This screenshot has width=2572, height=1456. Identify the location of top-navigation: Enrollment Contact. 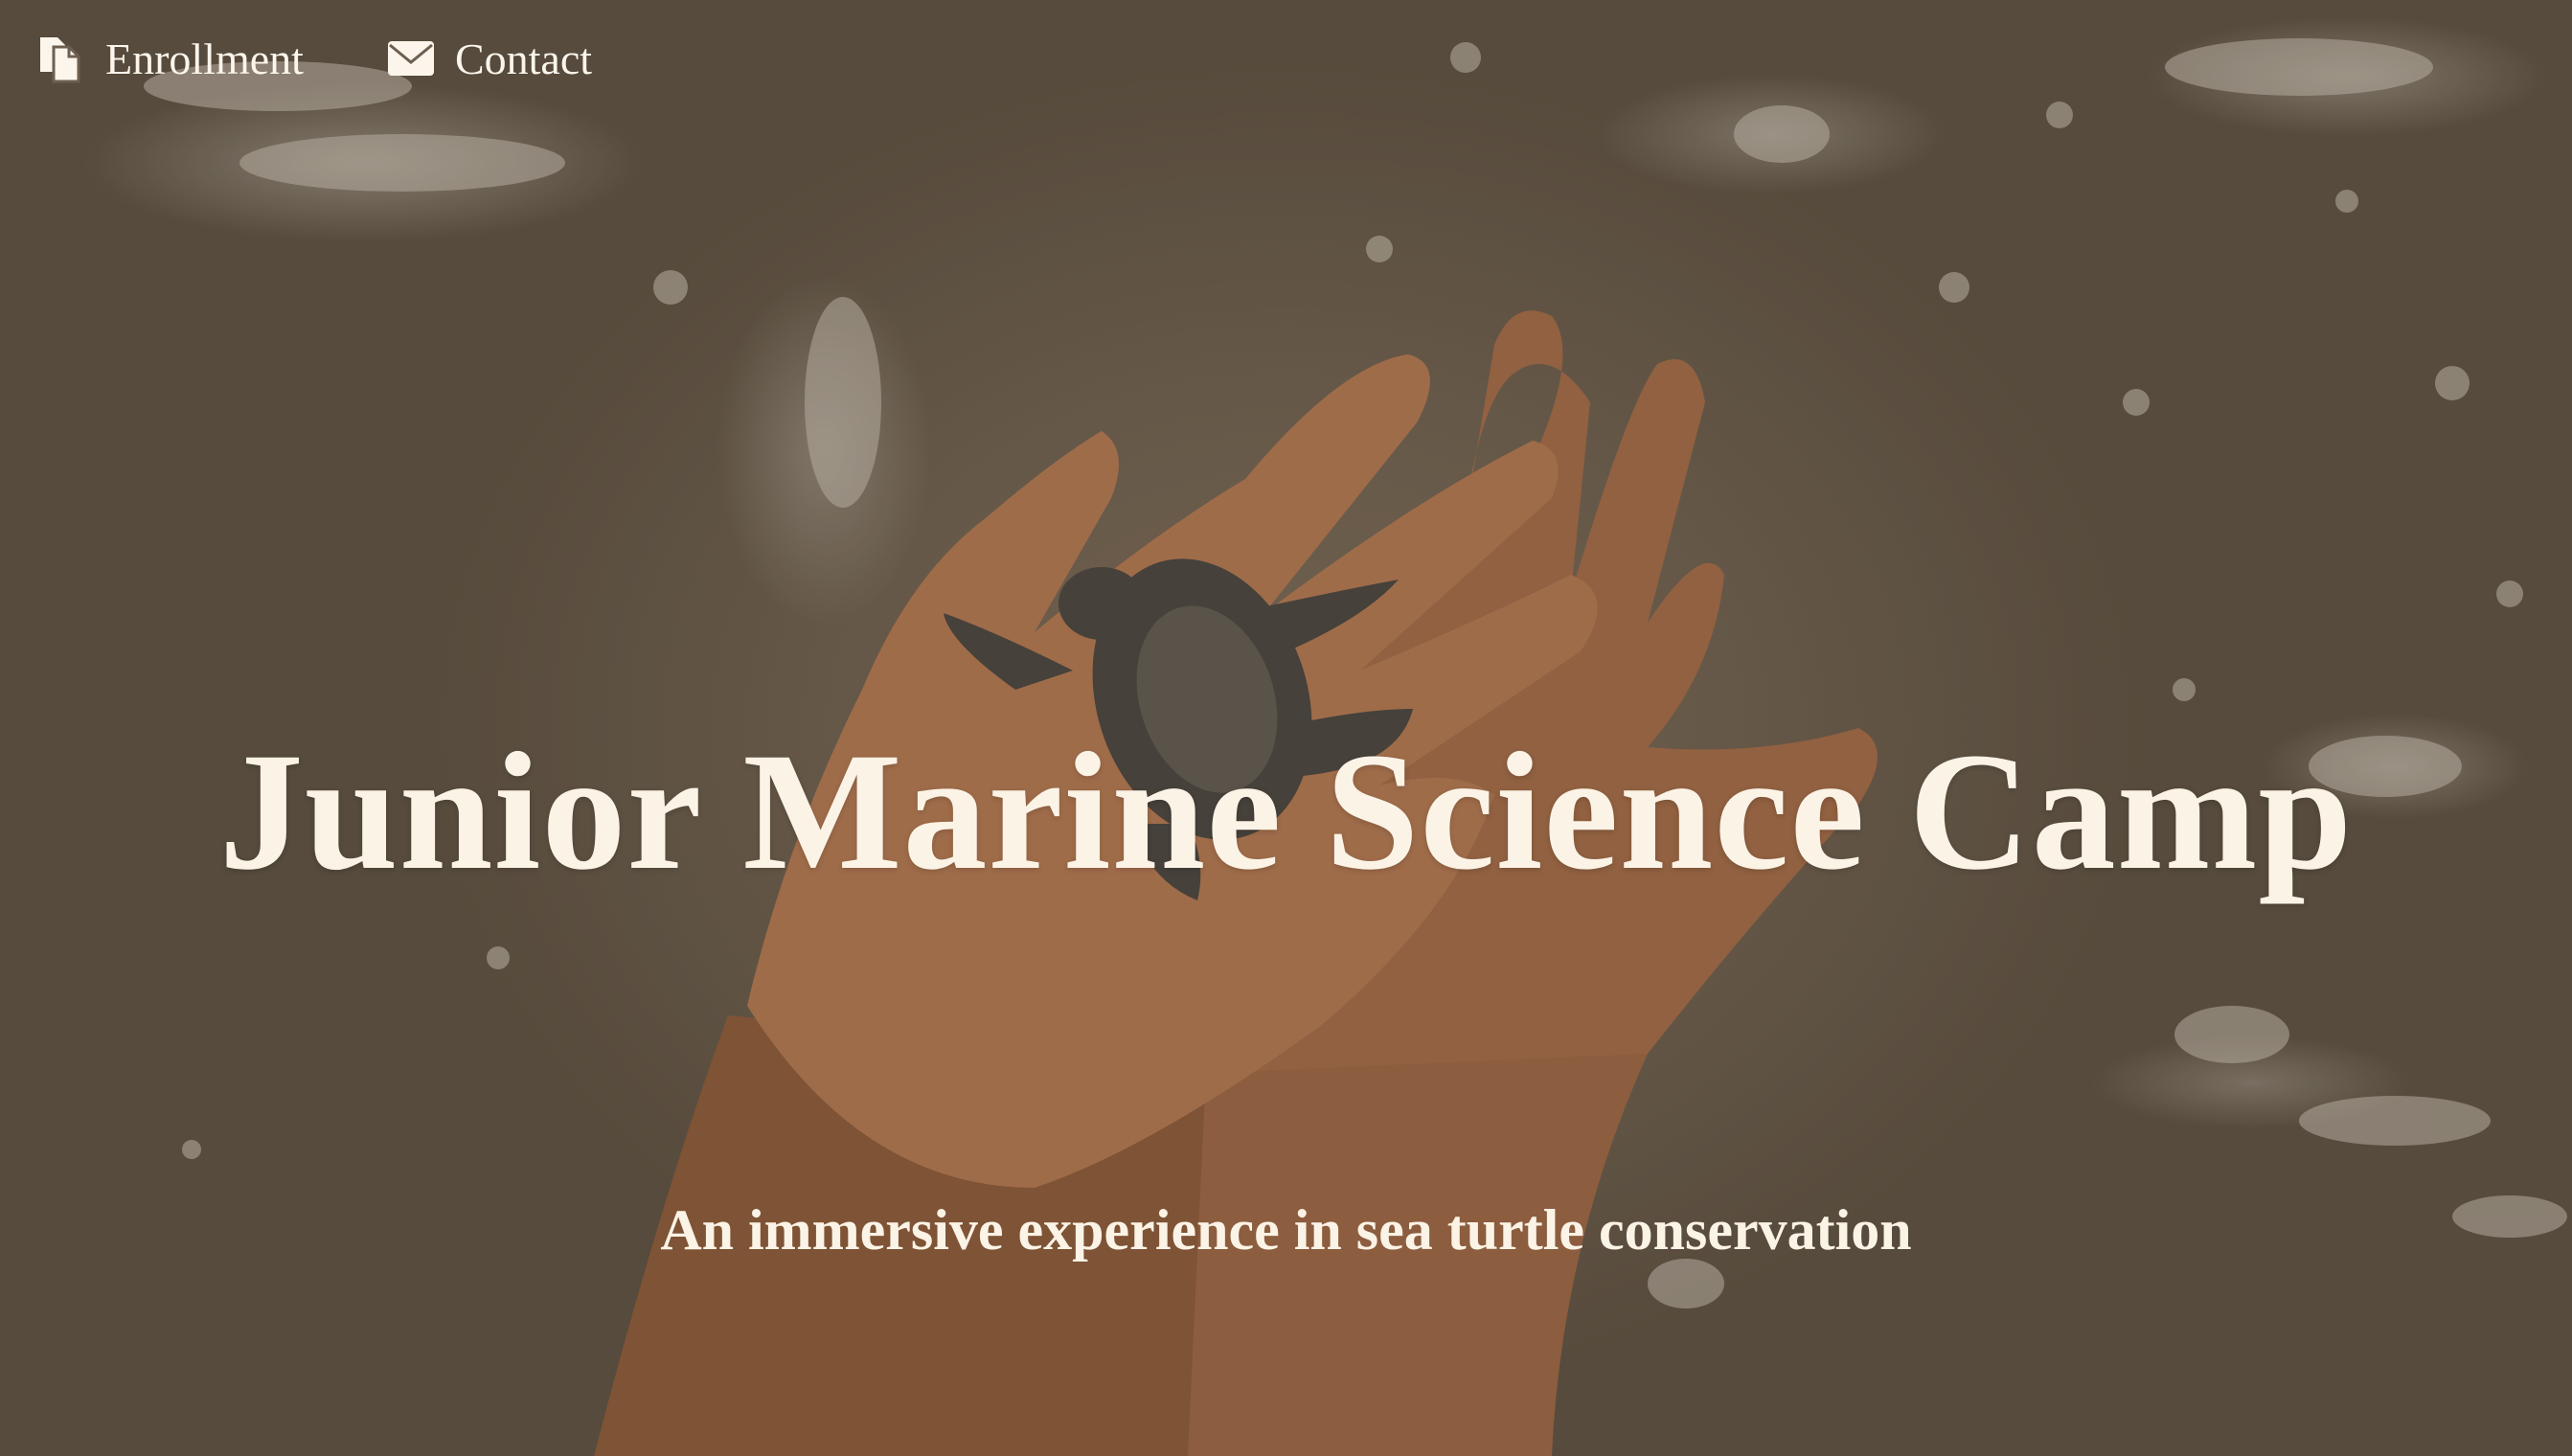
(314, 59).